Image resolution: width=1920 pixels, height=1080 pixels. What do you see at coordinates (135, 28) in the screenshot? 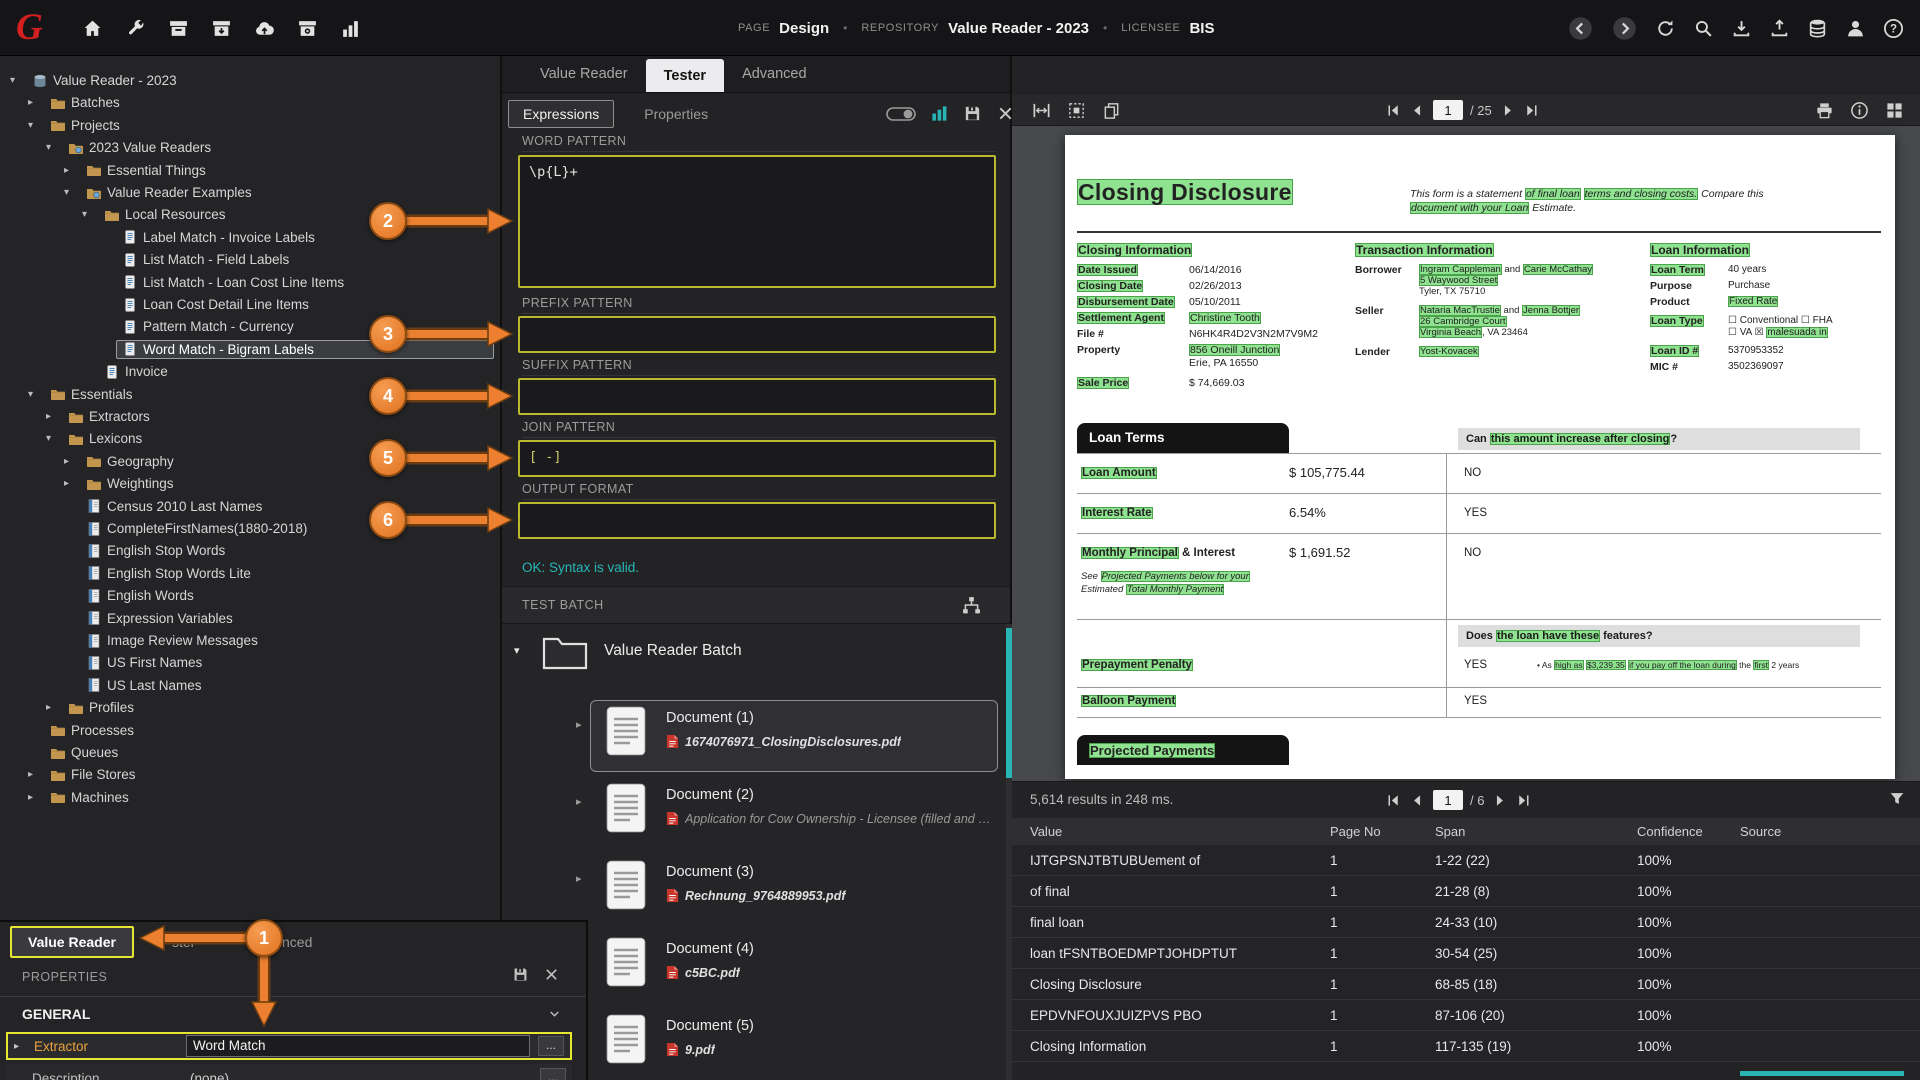
I see `wrench-icon` at bounding box center [135, 28].